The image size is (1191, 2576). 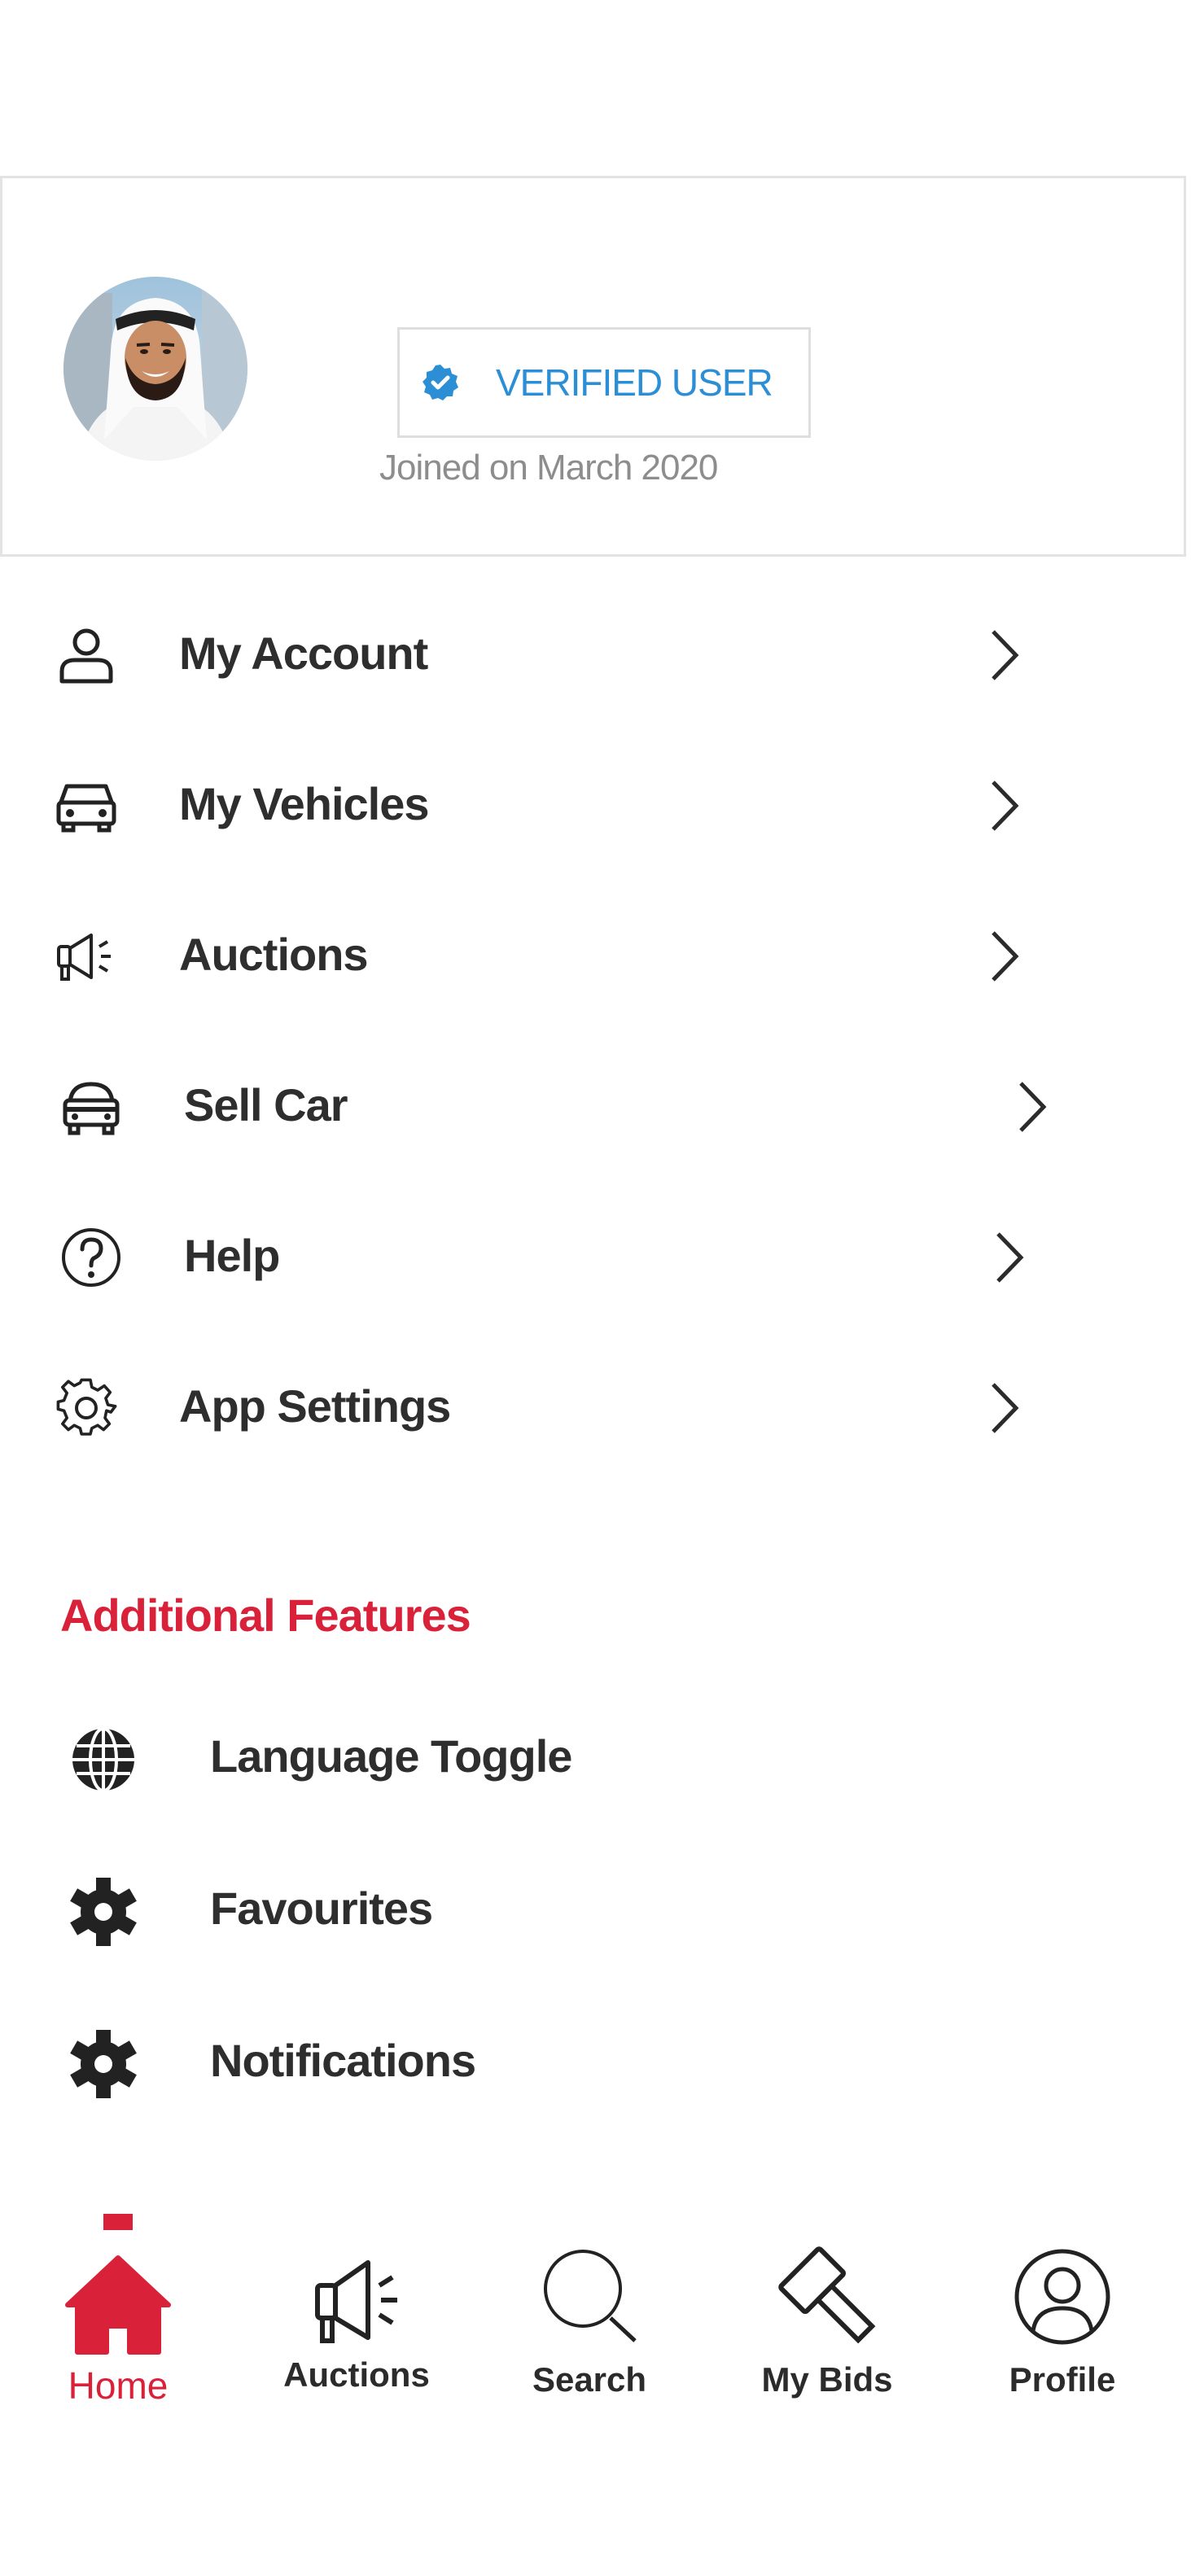 I want to click on gavel-icon, so click(x=827, y=2295).